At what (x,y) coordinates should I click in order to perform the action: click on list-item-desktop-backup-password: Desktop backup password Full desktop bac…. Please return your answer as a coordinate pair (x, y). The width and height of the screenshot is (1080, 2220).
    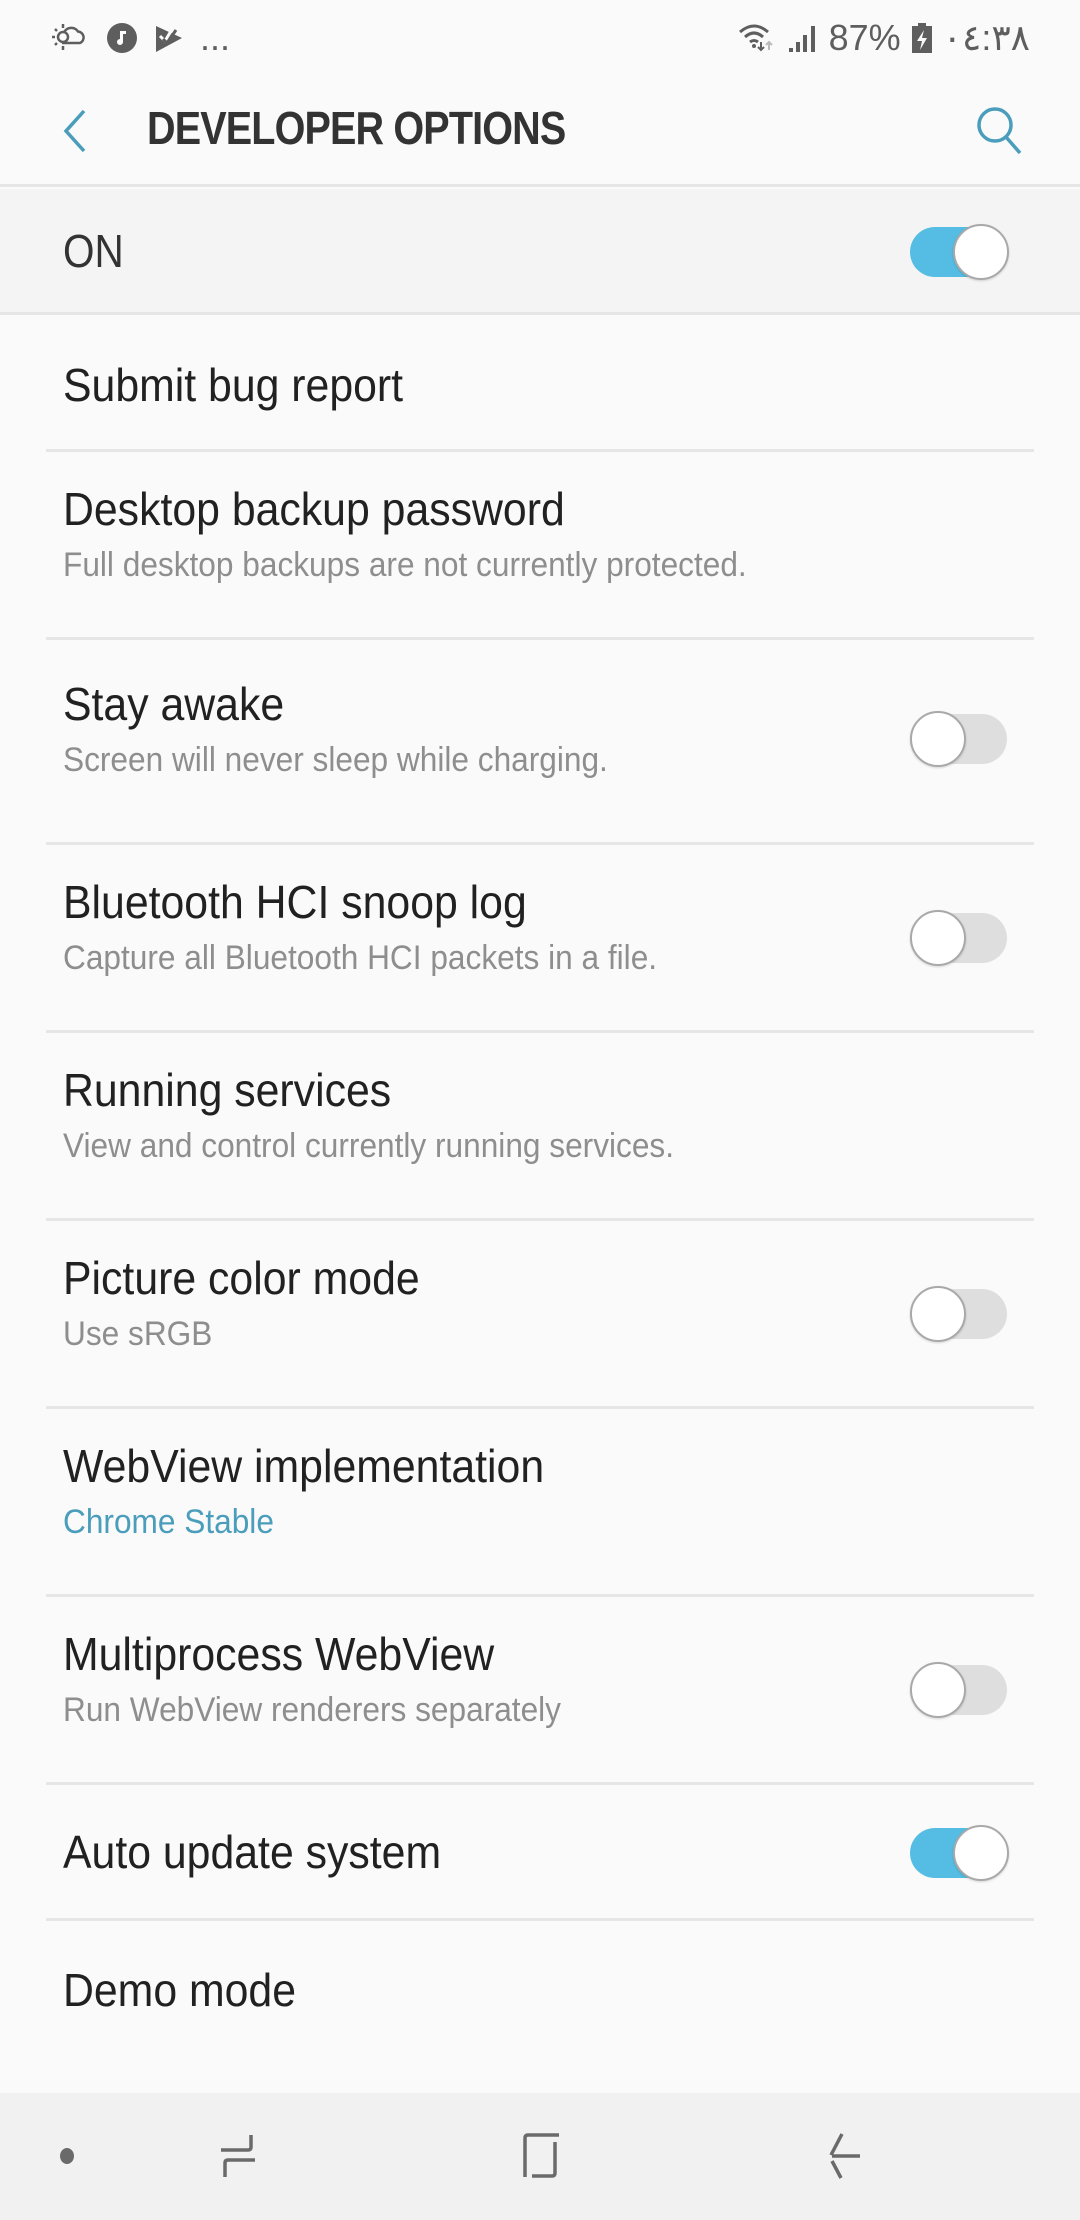
    Looking at the image, I should click on (540, 546).